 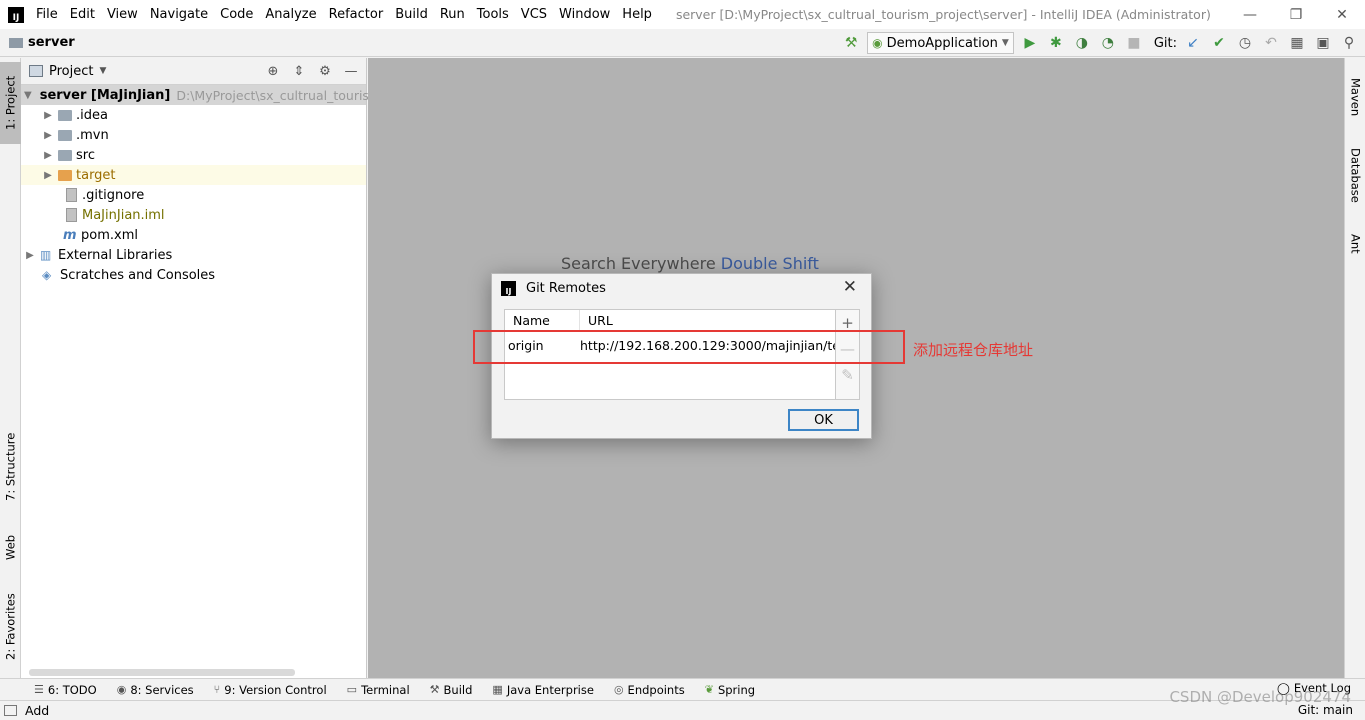 I want to click on tool-label: Build, so click(x=458, y=689).